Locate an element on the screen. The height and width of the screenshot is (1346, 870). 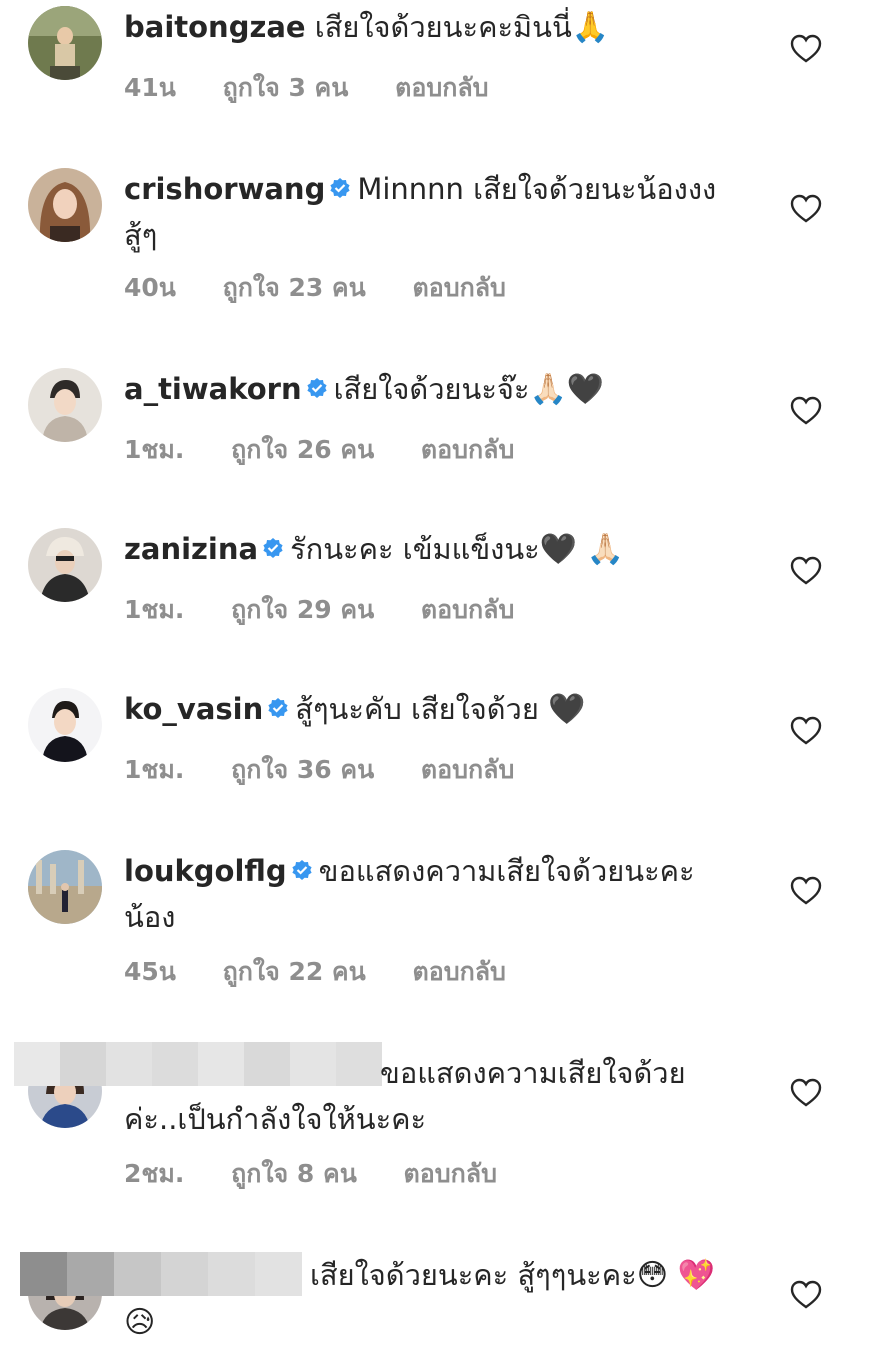
comment-text: loukgolflg ขอแสดงความเสียใจด้วยนะคะ น้อง is located at coordinates (434, 894).